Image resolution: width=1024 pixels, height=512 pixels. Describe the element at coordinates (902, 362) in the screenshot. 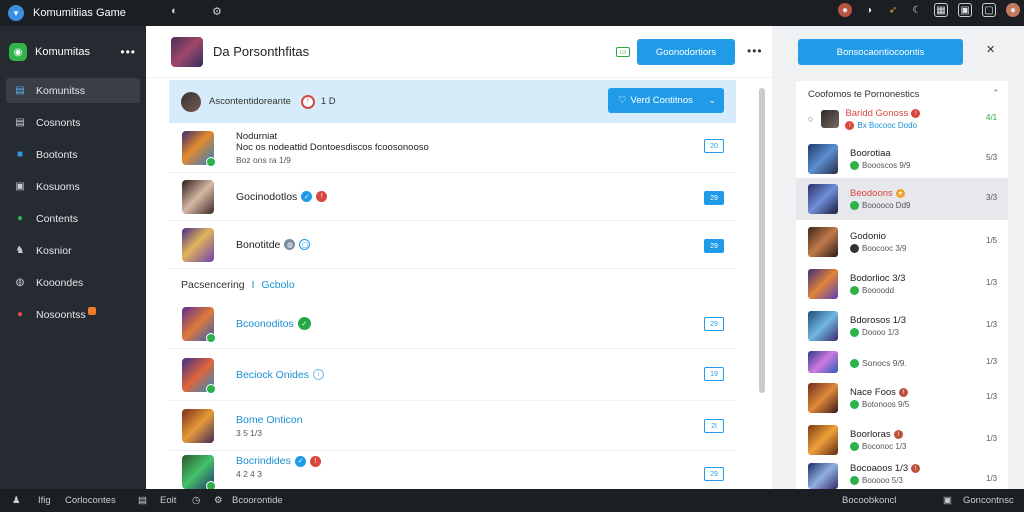

I see `member-item: Sonocs 9/9. 1/3` at that location.